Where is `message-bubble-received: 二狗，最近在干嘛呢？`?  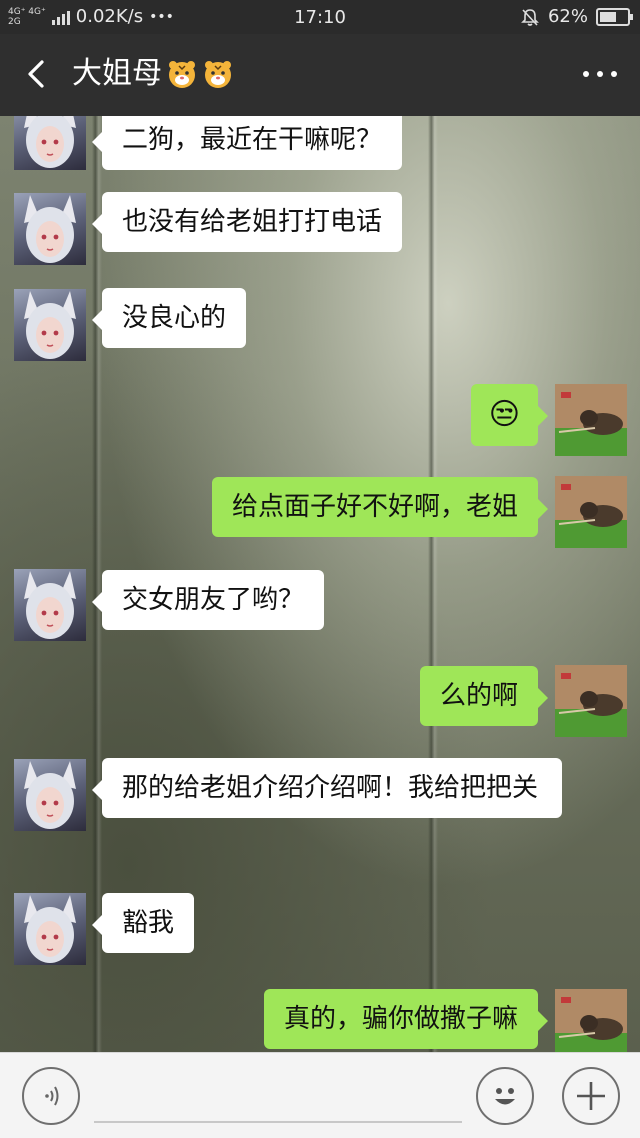 message-bubble-received: 二狗，最近在干嘛呢？ is located at coordinates (247, 143).